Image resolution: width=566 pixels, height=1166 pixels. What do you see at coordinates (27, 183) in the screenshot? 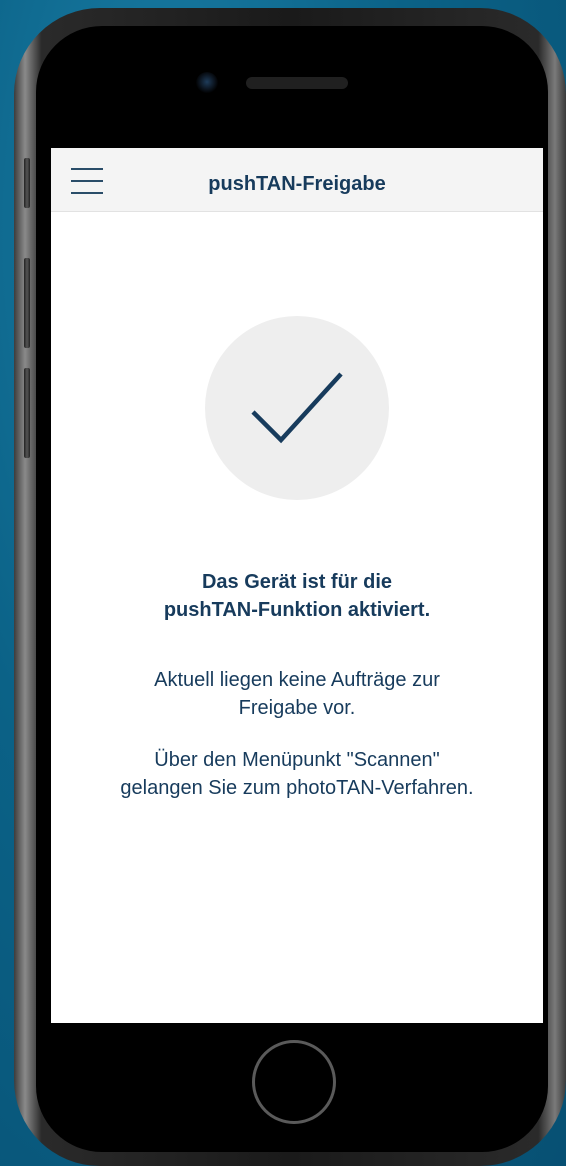
I see `mute-switch` at bounding box center [27, 183].